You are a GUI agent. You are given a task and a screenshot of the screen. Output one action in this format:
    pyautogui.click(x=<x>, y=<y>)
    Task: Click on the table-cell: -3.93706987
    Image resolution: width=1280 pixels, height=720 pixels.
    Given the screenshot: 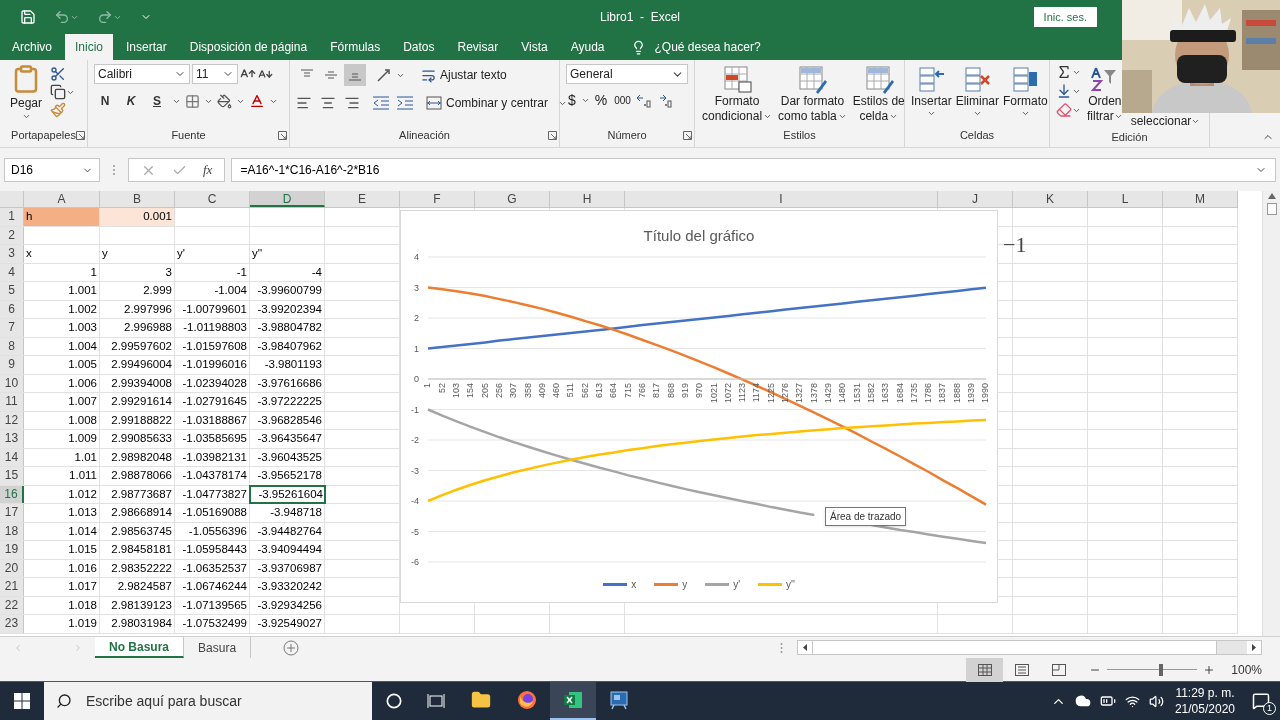 What is the action you would take?
    pyautogui.click(x=287, y=568)
    